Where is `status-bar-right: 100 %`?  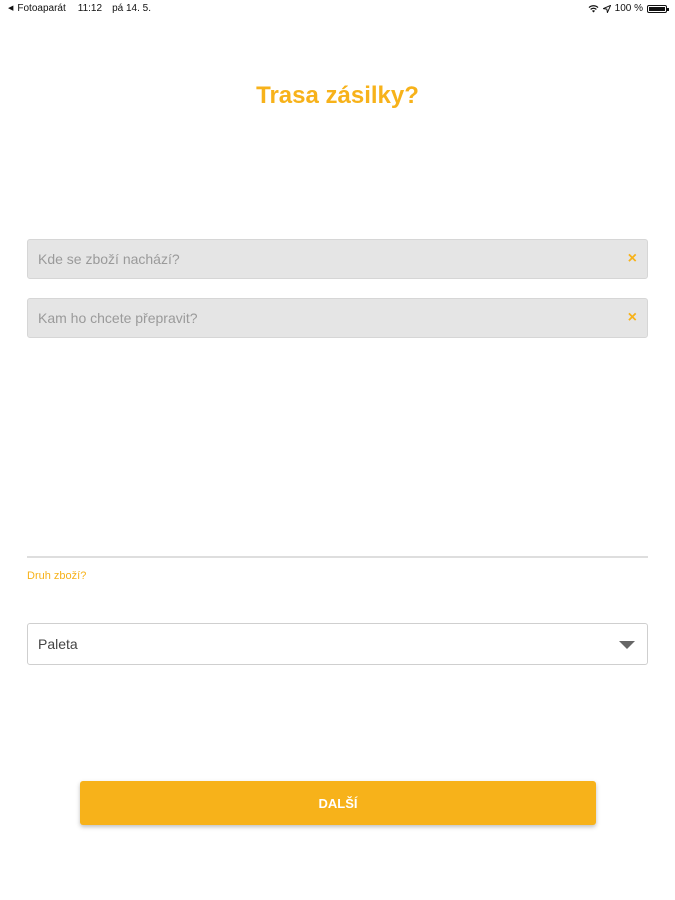 status-bar-right: 100 % is located at coordinates (628, 8).